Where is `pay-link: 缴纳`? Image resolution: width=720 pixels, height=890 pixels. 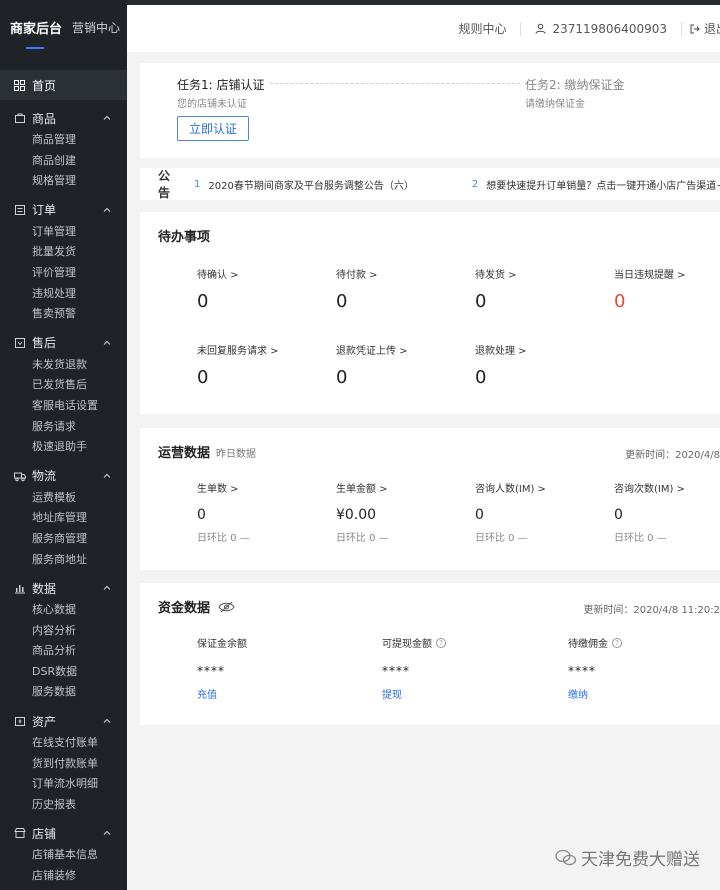
pay-link: 缴纳 is located at coordinates (643, 693).